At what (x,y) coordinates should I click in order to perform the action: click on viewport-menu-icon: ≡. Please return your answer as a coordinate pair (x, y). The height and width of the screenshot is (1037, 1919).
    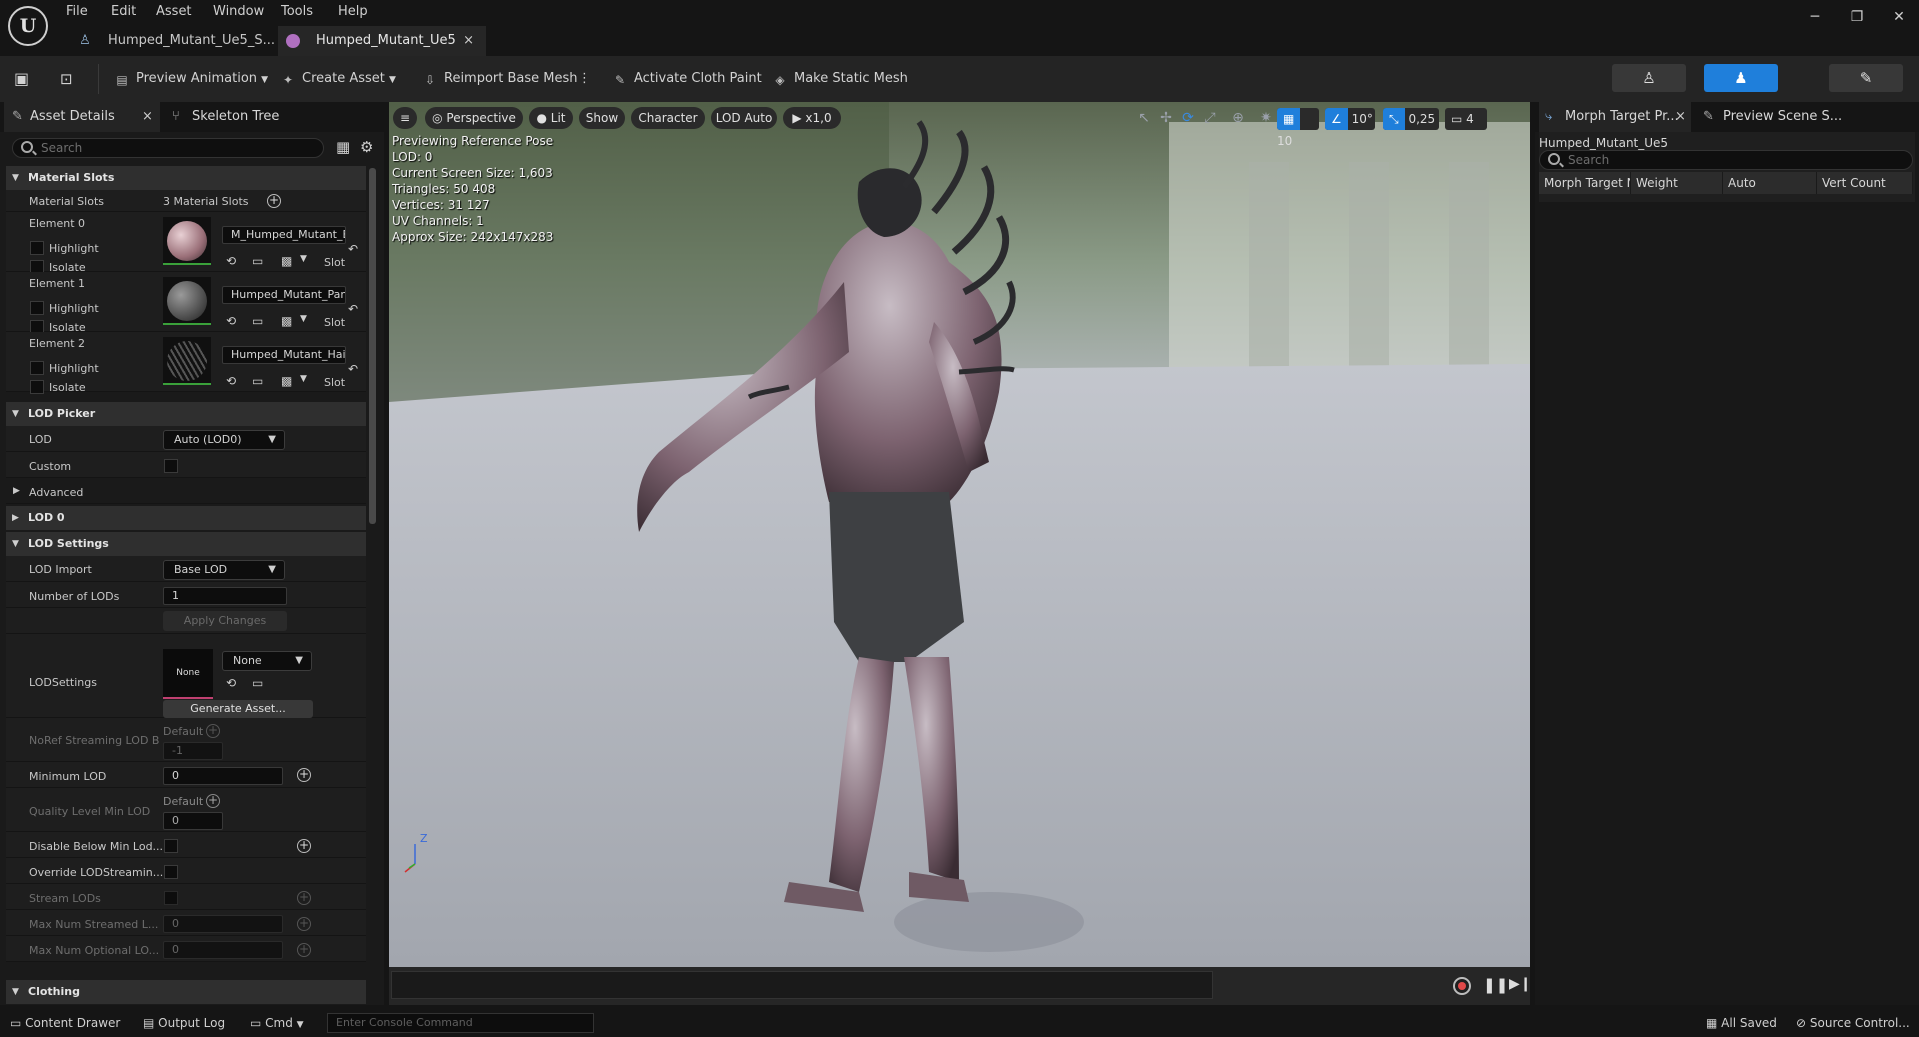
    Looking at the image, I should click on (405, 118).